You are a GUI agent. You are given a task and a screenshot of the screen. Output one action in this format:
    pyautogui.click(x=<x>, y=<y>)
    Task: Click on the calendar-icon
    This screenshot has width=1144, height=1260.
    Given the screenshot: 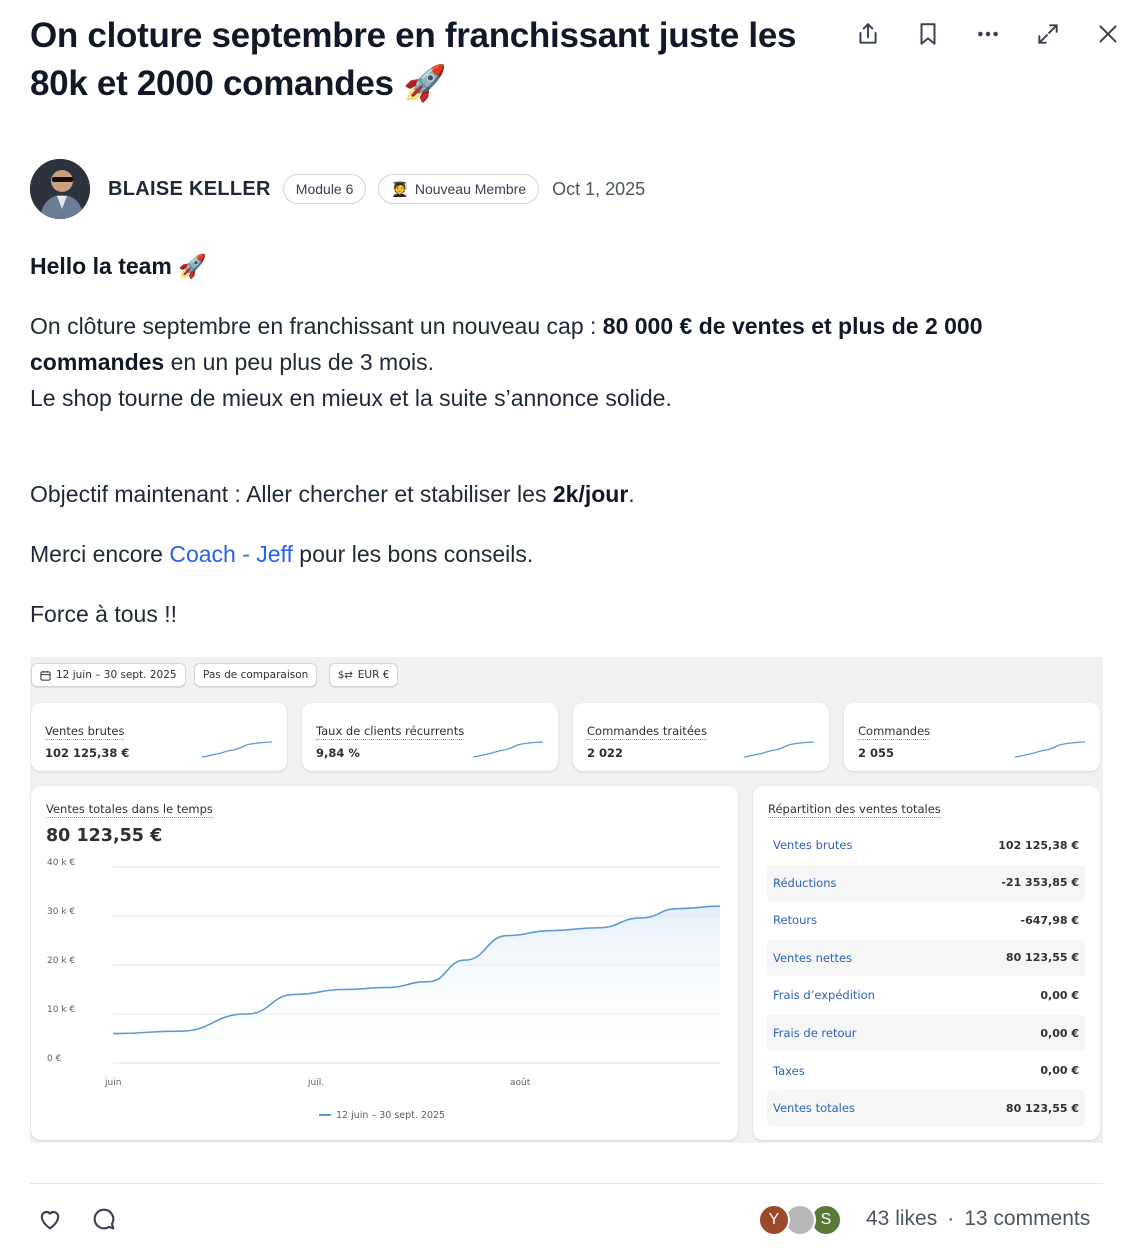 What is the action you would take?
    pyautogui.click(x=45, y=675)
    